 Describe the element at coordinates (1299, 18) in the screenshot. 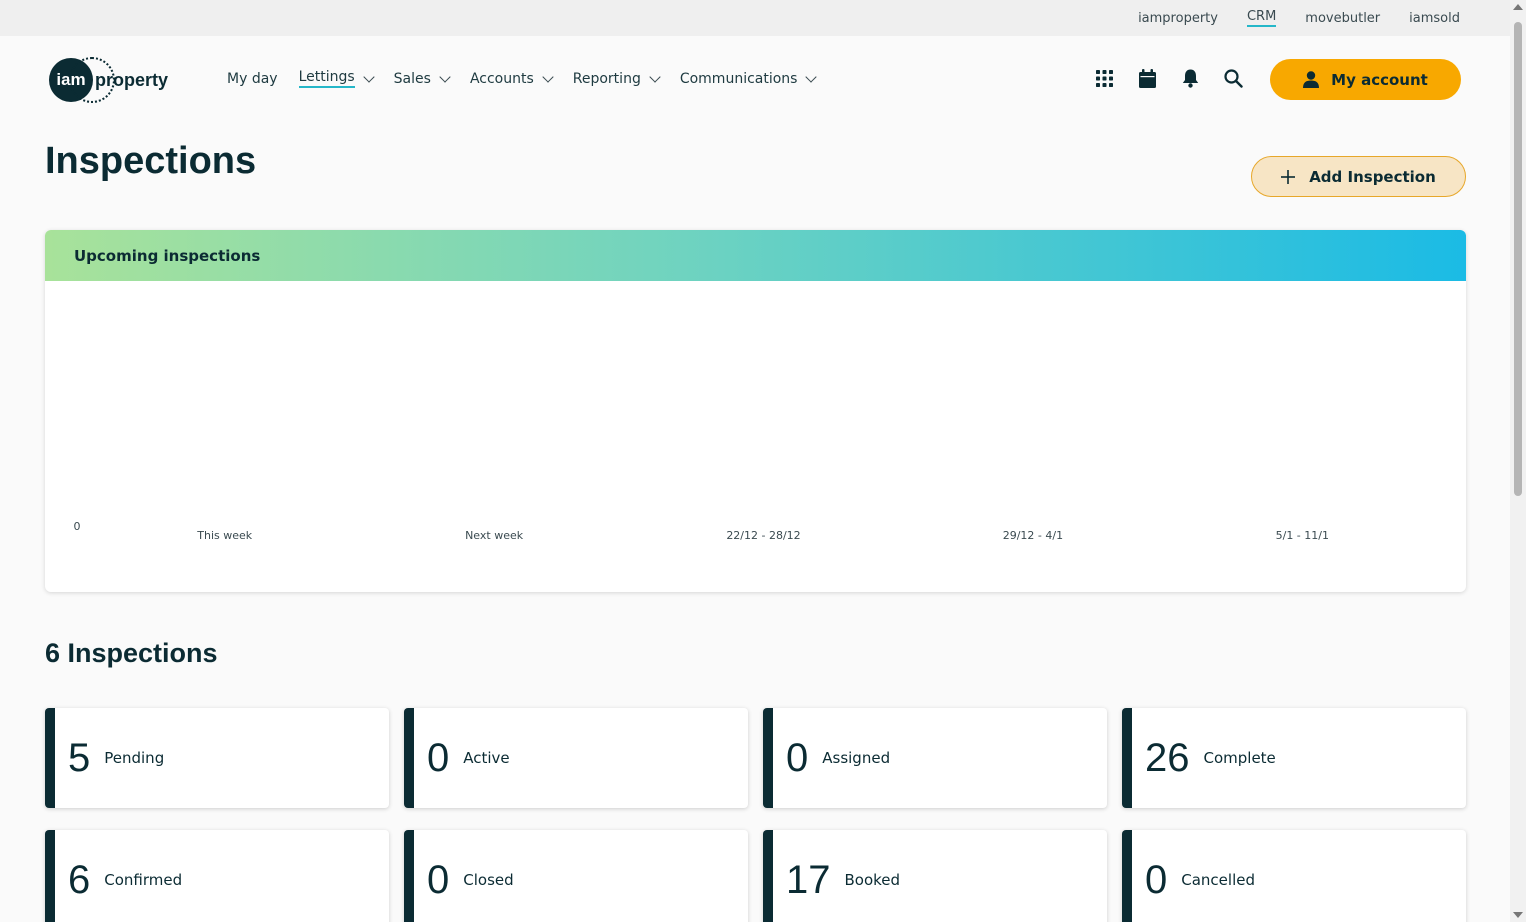

I see `utility-links: iamproperty CRM movebutler iamsold` at that location.